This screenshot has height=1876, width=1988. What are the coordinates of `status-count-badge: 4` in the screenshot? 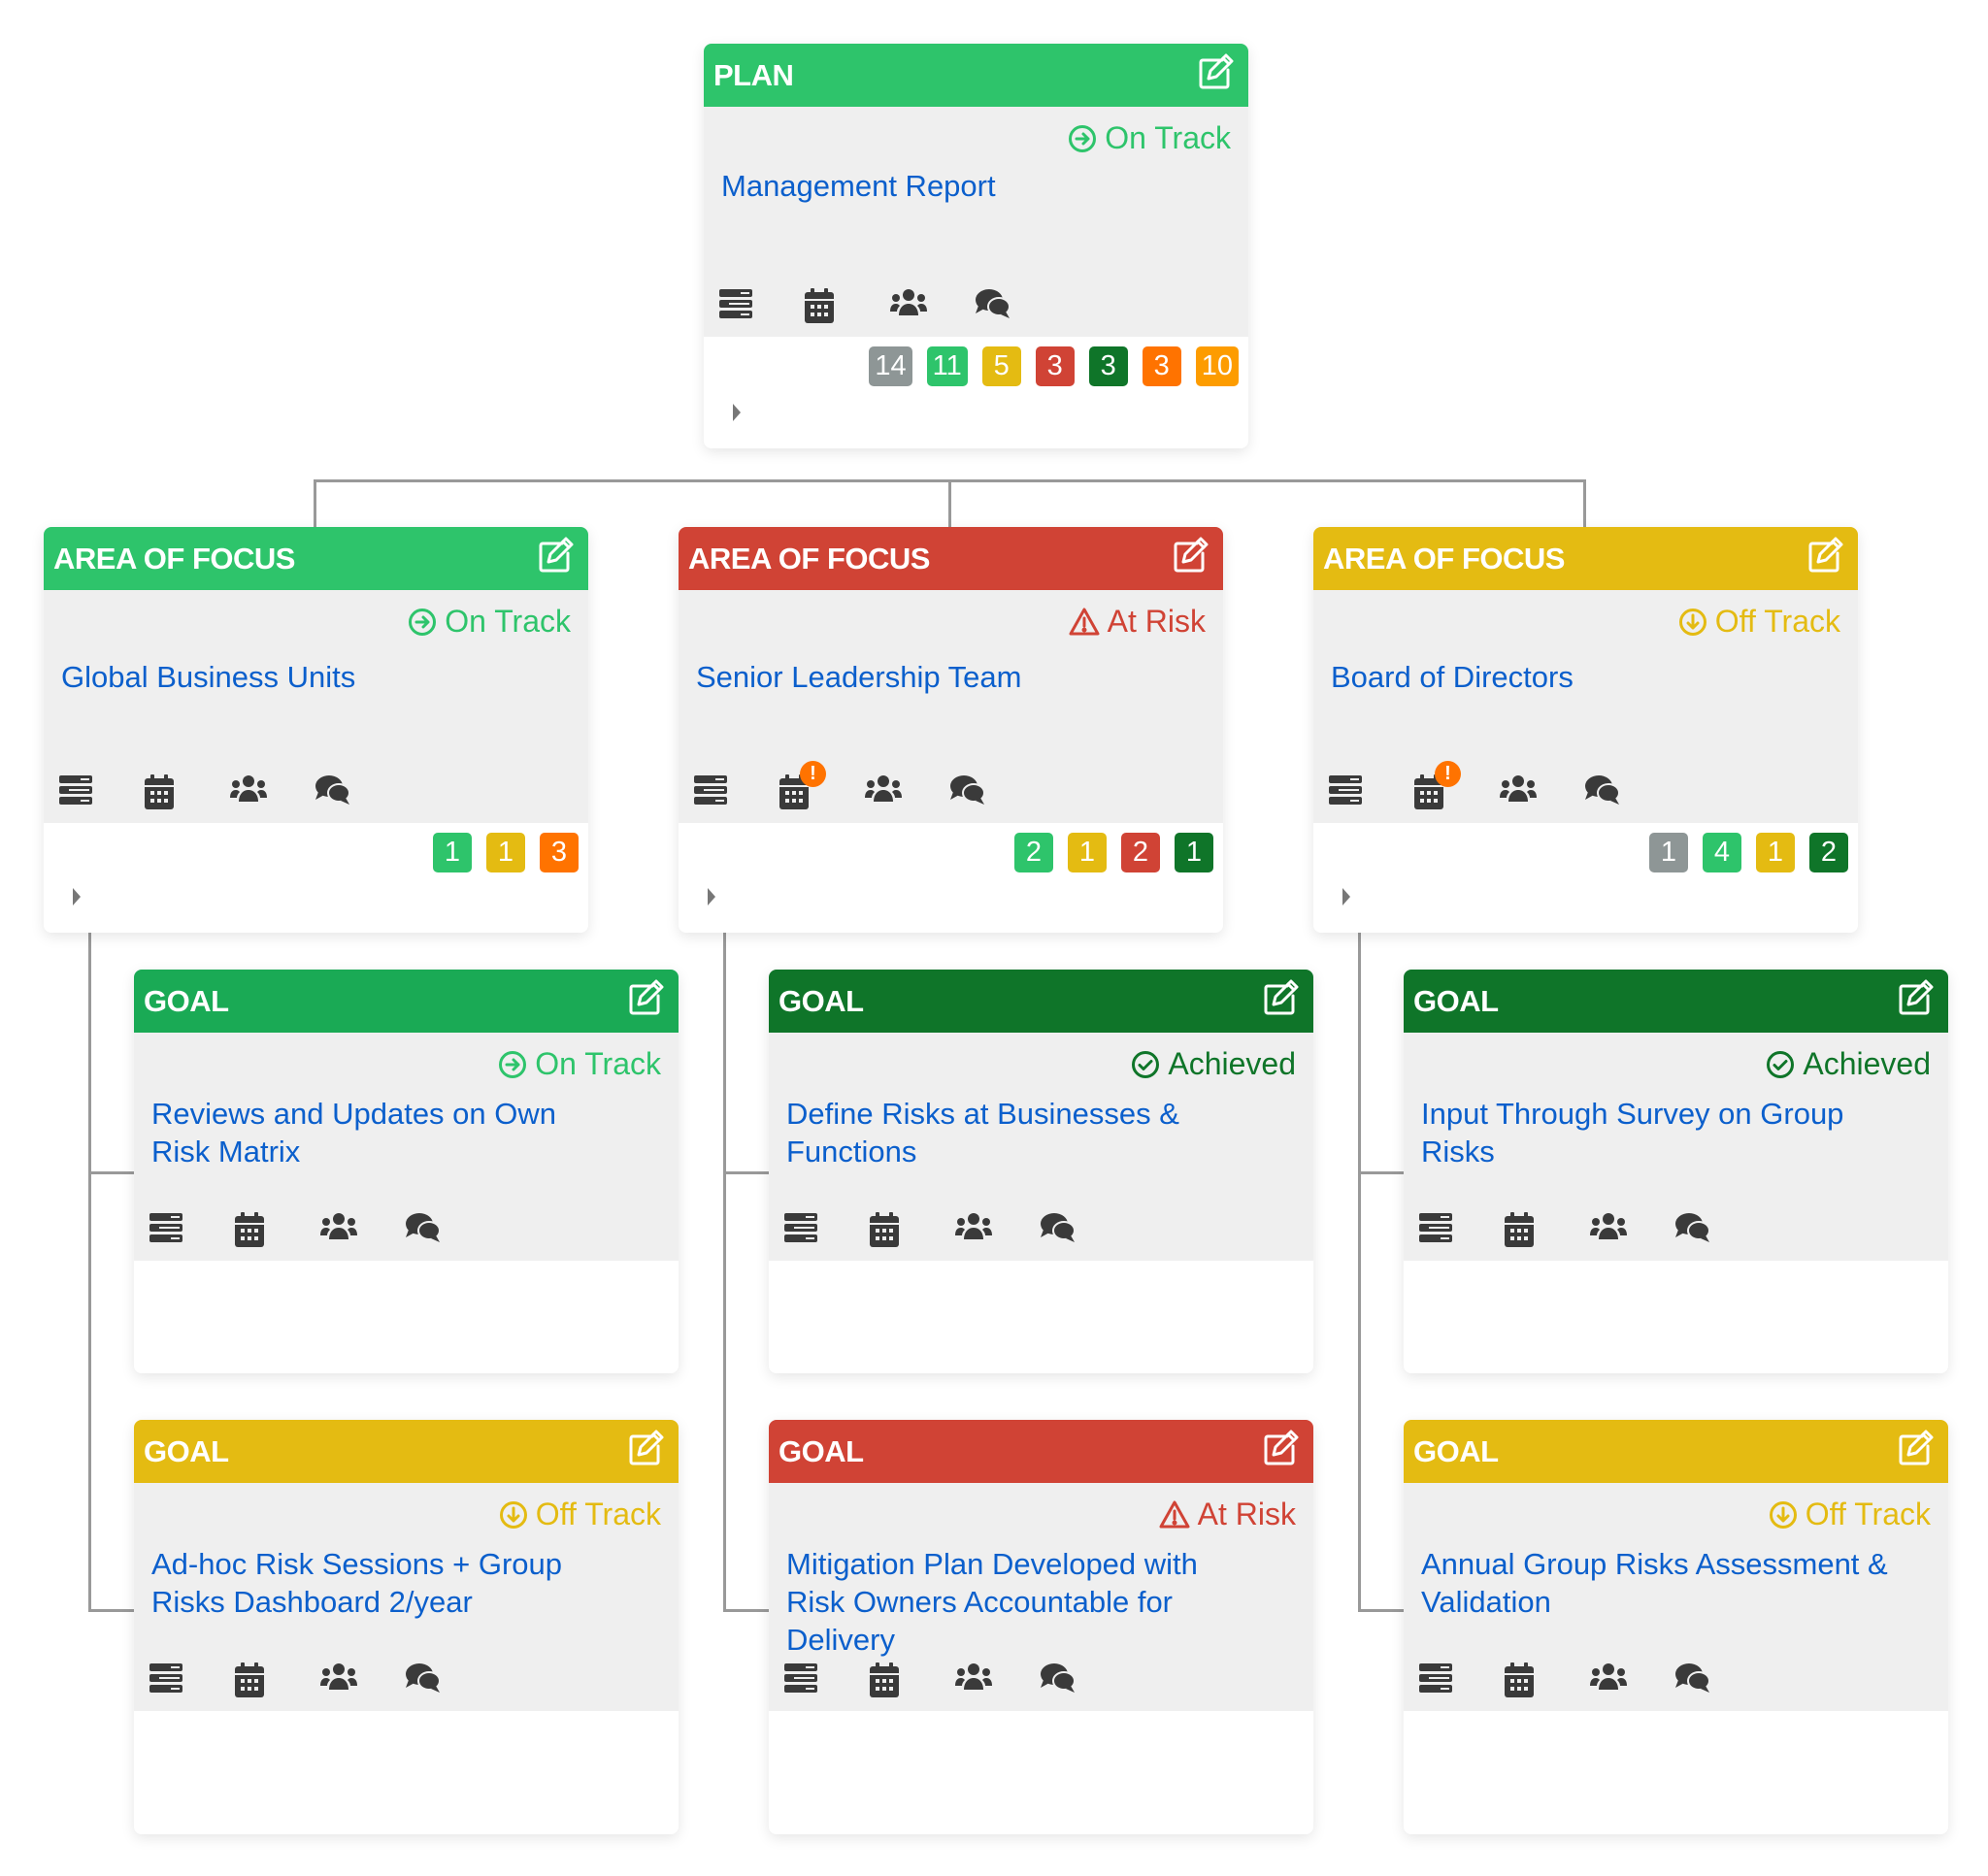 It's located at (1722, 852).